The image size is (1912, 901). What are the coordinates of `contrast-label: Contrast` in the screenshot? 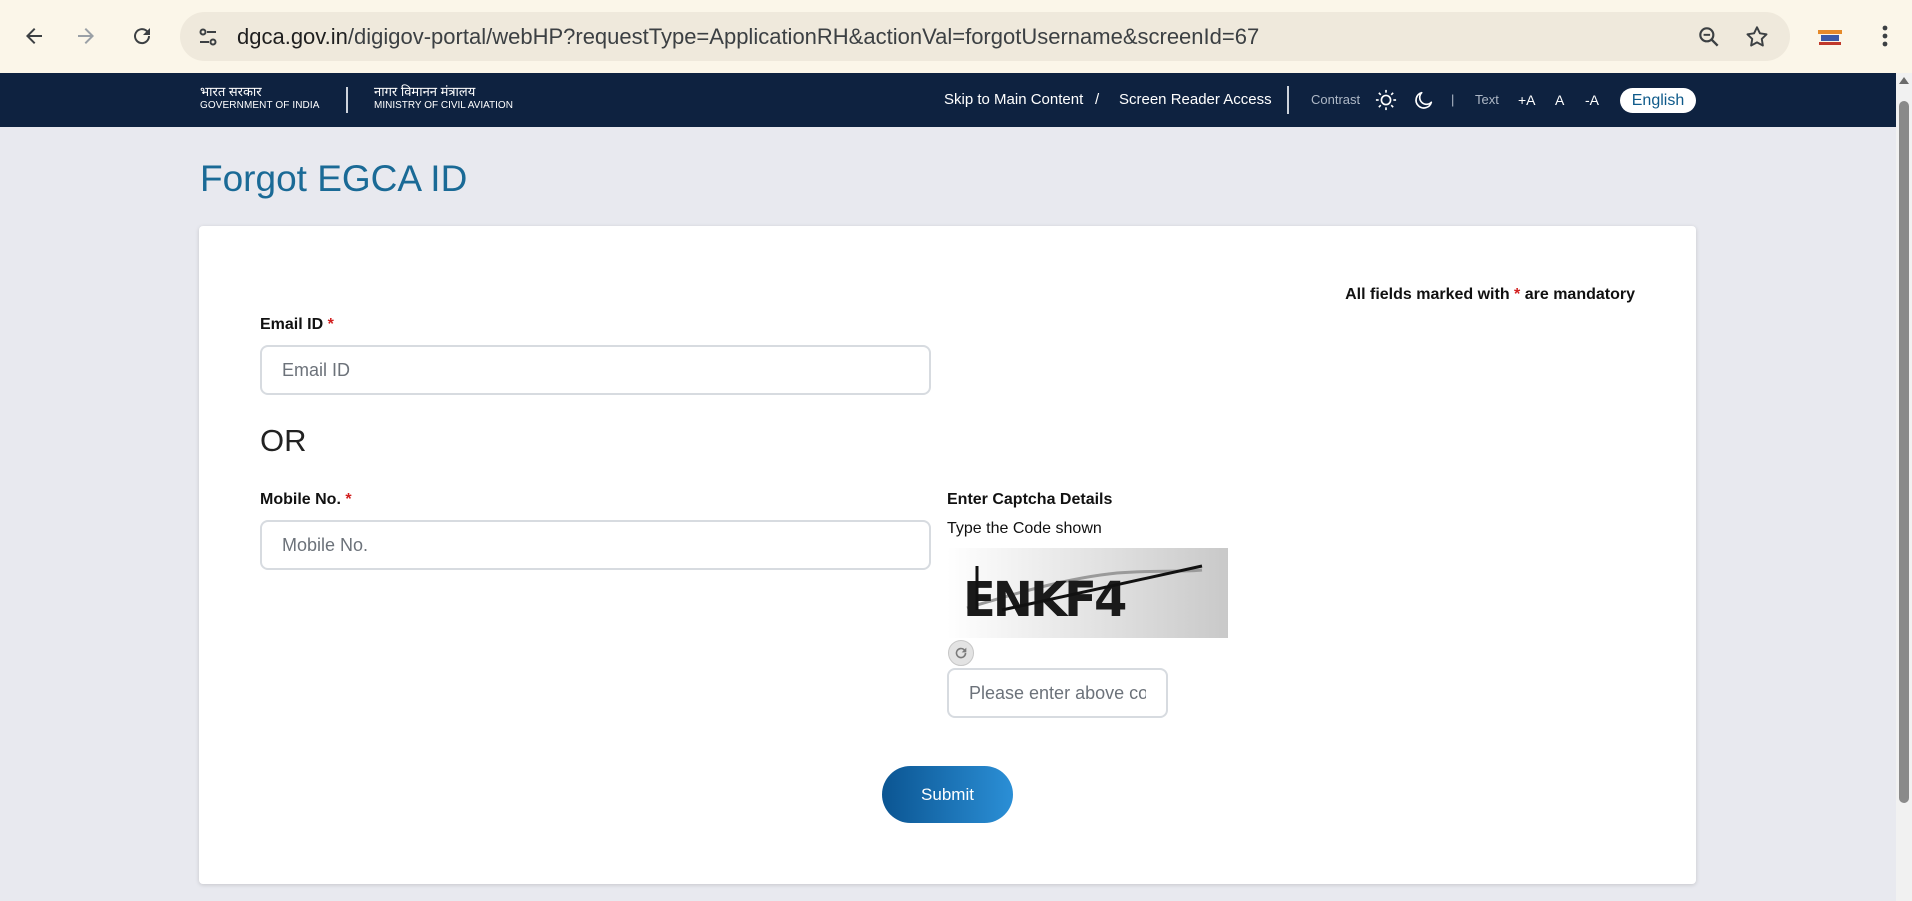 It's located at (1336, 99).